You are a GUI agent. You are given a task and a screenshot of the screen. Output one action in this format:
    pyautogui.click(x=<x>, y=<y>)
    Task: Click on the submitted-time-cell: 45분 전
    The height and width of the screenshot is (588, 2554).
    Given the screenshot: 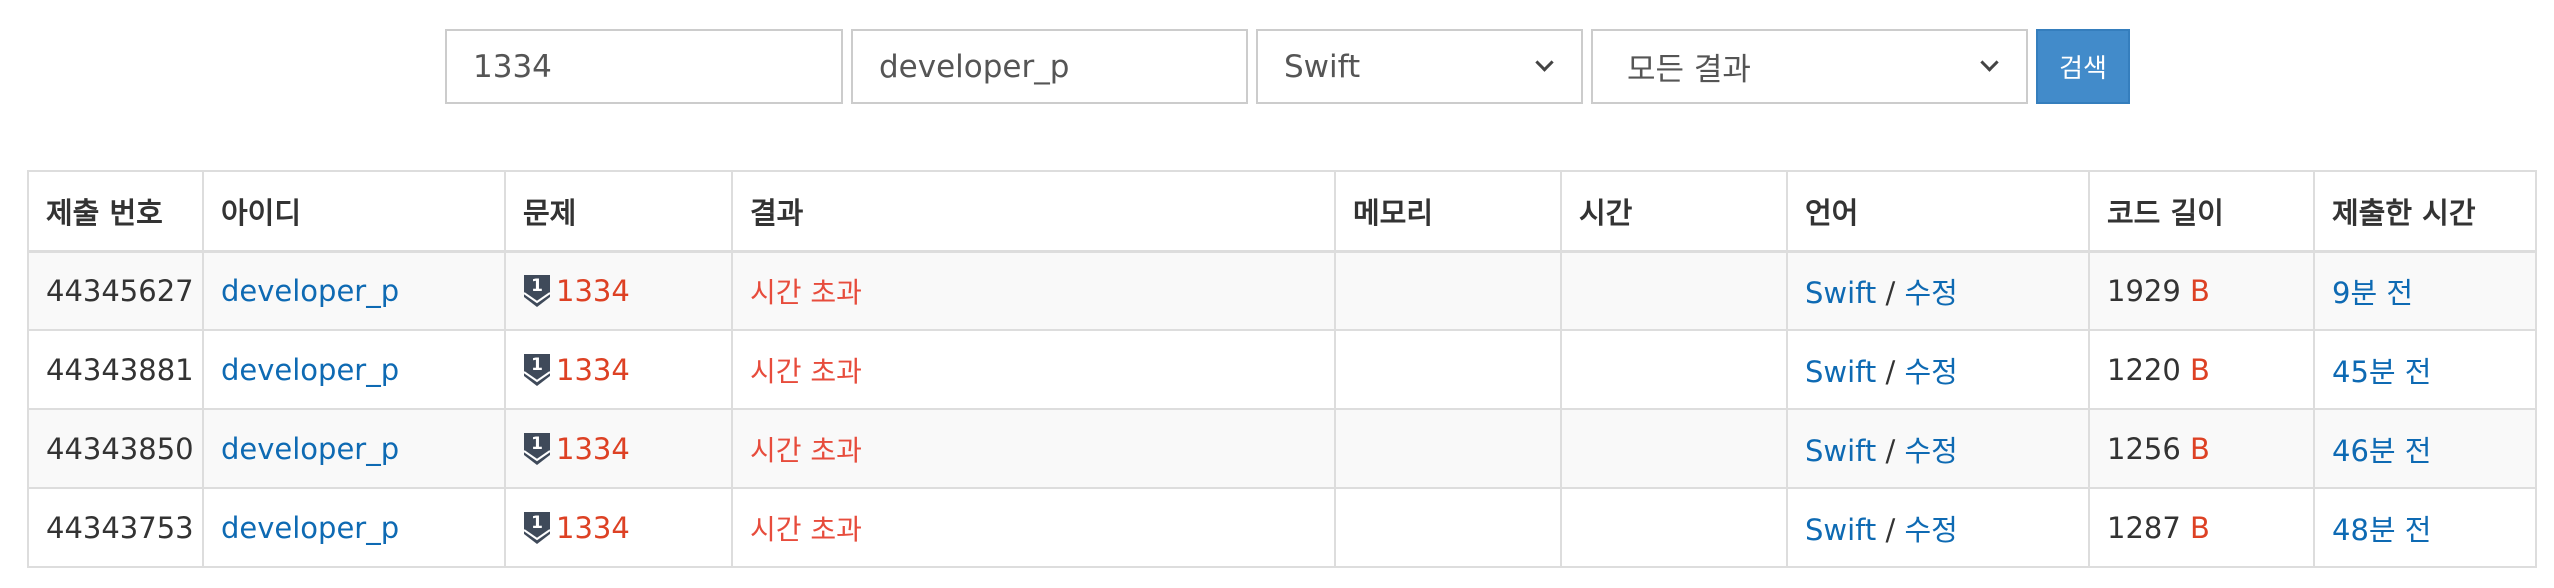 What is the action you would take?
    pyautogui.click(x=2425, y=369)
    